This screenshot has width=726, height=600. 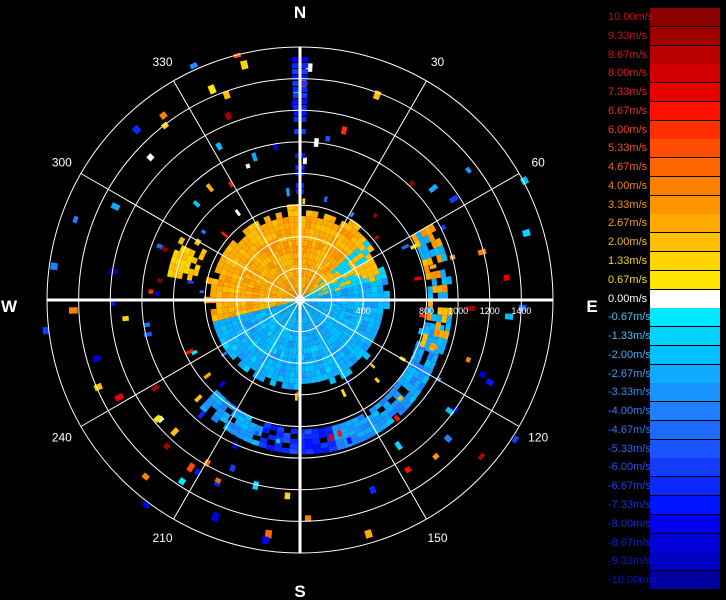 I want to click on legend-row: -5.33m/s, so click(x=663, y=448).